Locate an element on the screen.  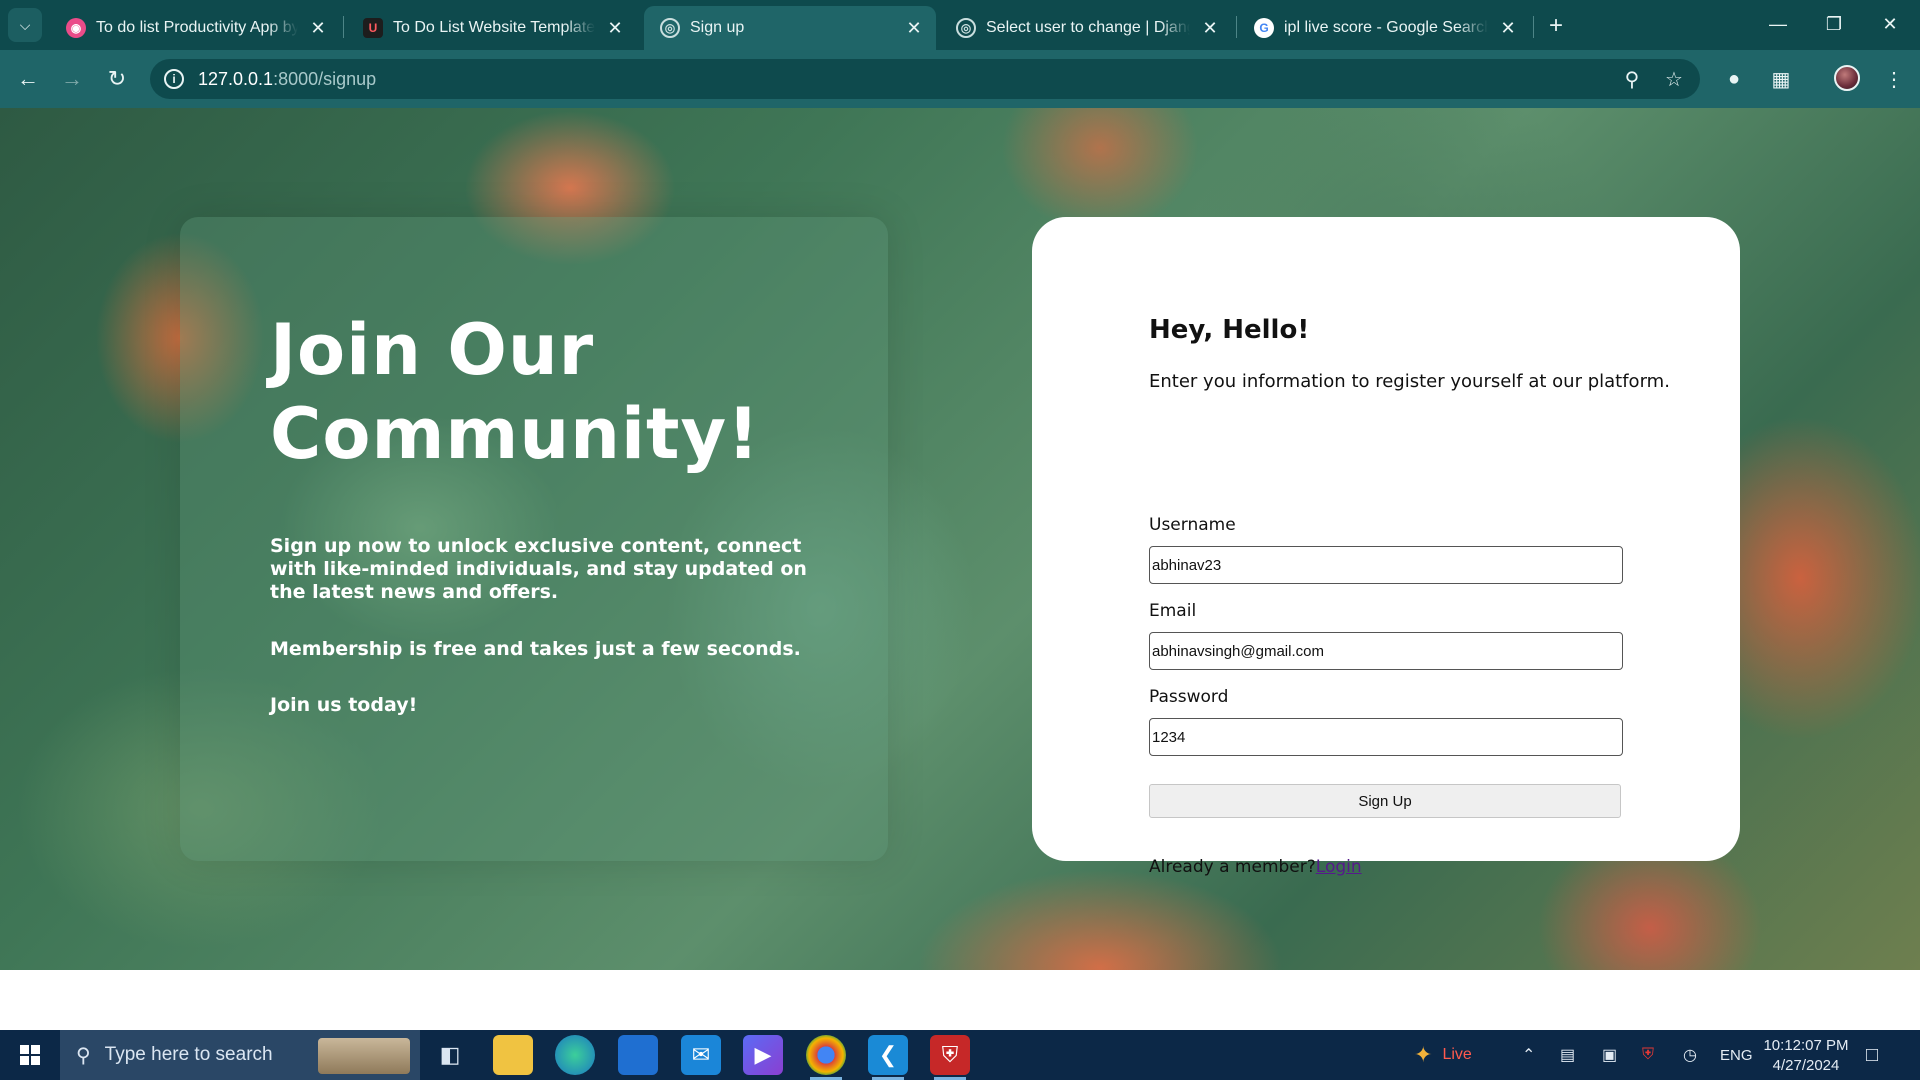
window-close-icon: ✕ is located at coordinates (1890, 24).